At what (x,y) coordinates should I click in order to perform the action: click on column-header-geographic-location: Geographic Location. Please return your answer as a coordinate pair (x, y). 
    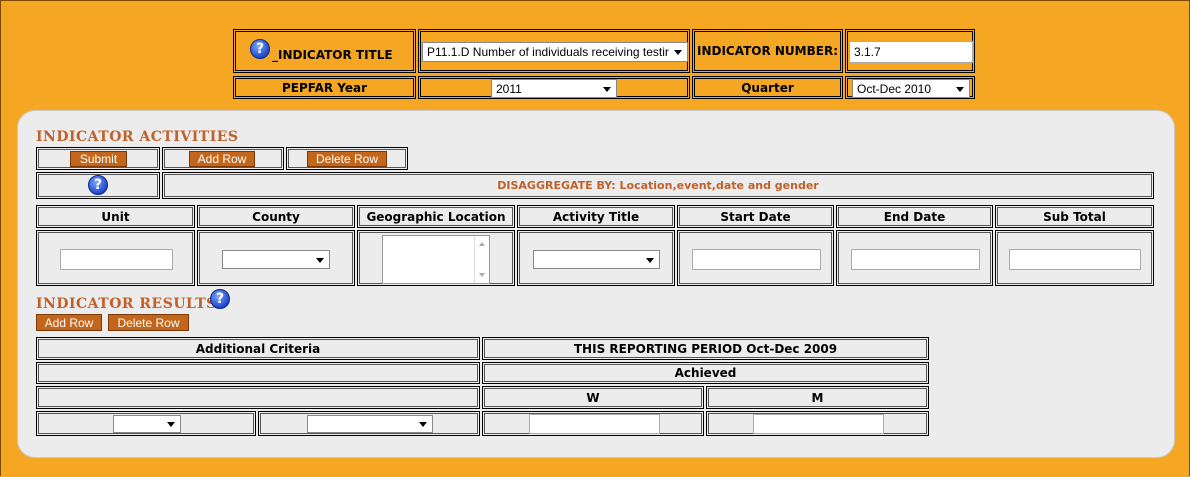
    Looking at the image, I should click on (436, 216).